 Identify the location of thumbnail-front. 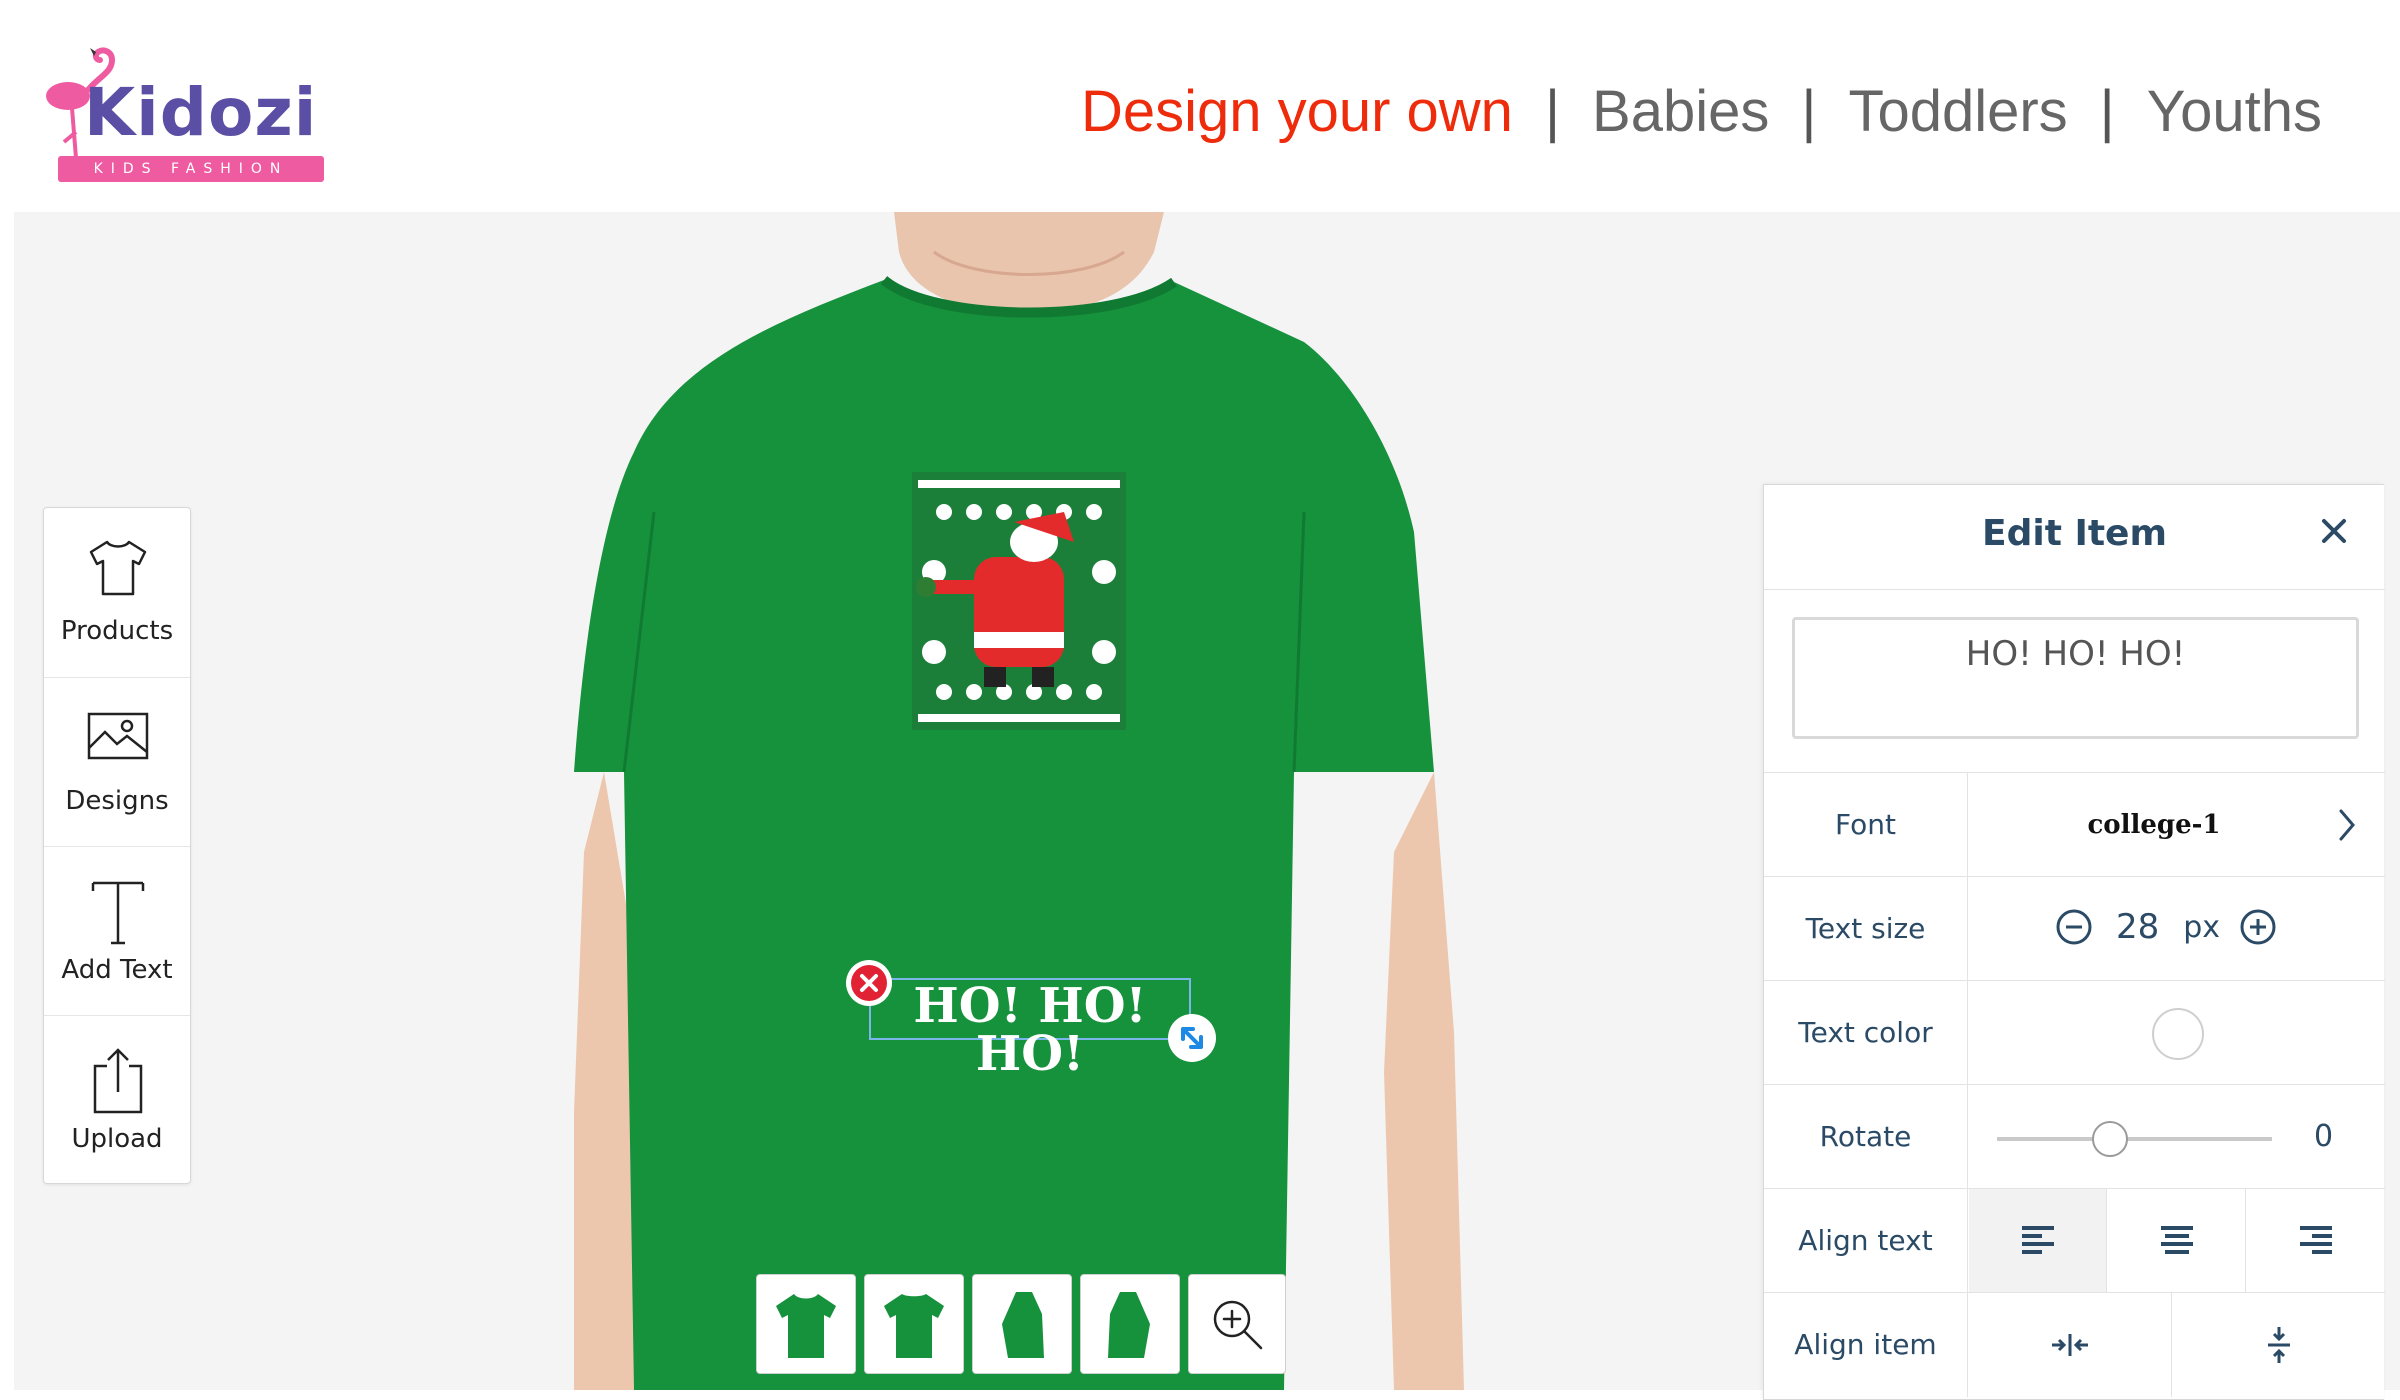
(806, 1324).